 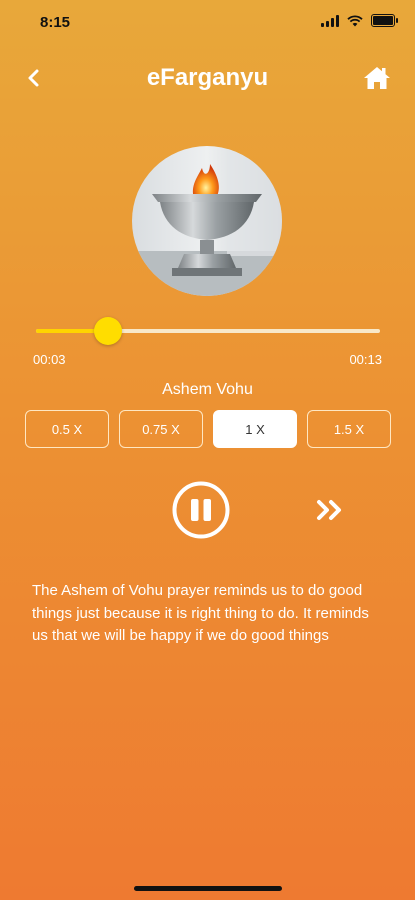 I want to click on pause-icon, so click(x=201, y=510).